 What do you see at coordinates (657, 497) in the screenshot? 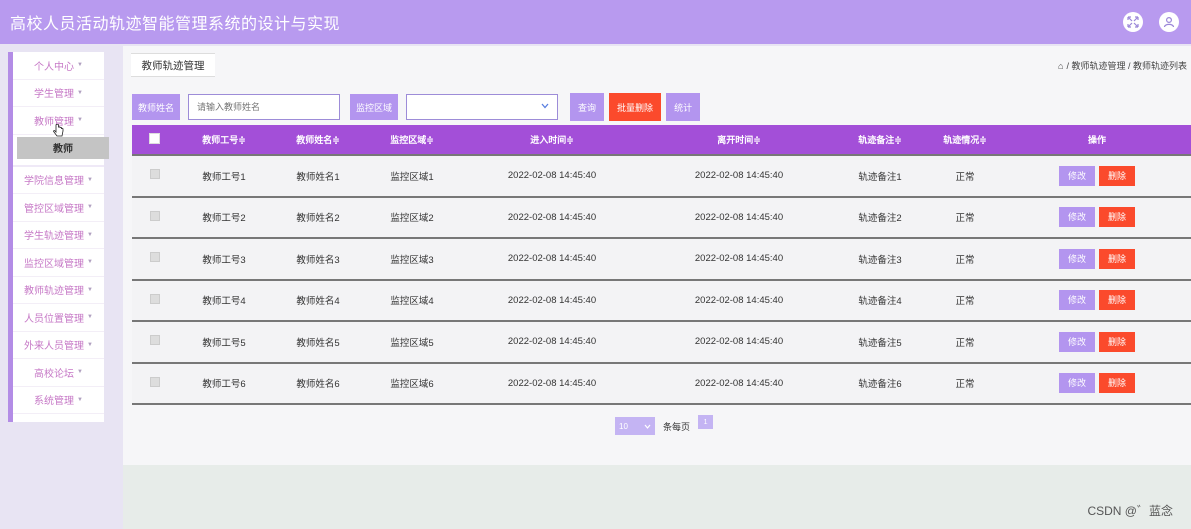
I see `main-footer-area` at bounding box center [657, 497].